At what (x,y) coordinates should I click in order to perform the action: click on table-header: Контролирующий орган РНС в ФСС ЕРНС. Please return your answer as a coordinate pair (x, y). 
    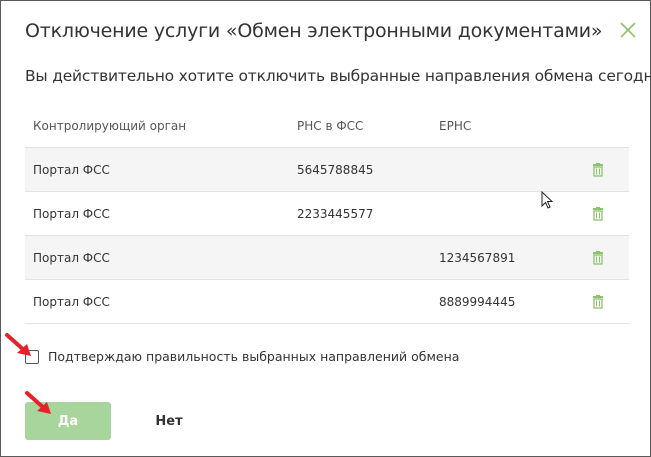
    Looking at the image, I should click on (327, 126).